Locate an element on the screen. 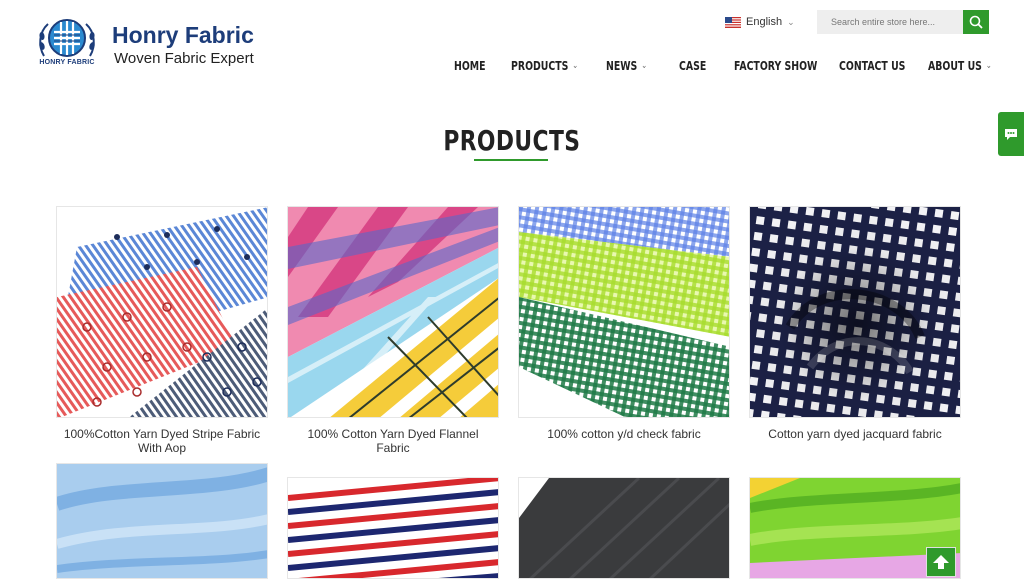 This screenshot has width=1024, height=579. nav-item-case: CASE is located at coordinates (706, 66).